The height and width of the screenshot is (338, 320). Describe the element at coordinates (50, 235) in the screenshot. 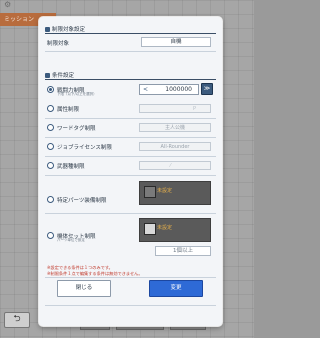

I see `radio-unit-set` at that location.